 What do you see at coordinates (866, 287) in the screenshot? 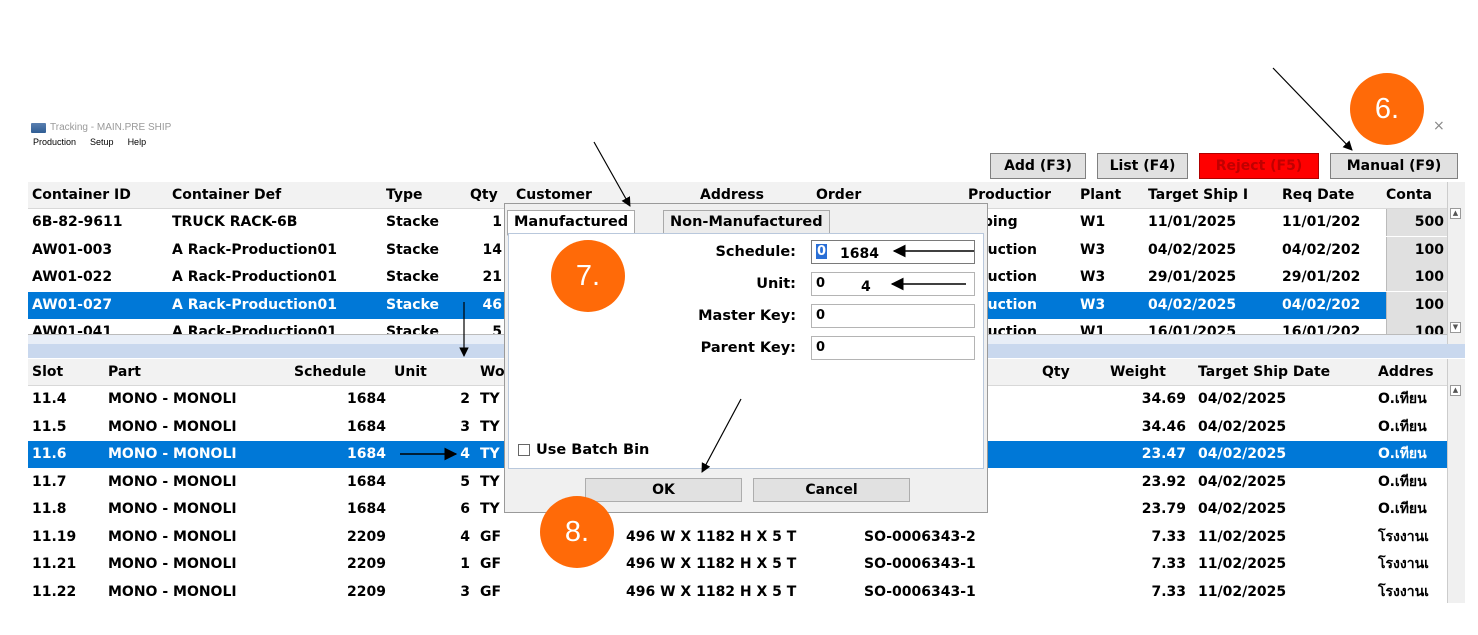
I see `annotation-unit-value: 4` at bounding box center [866, 287].